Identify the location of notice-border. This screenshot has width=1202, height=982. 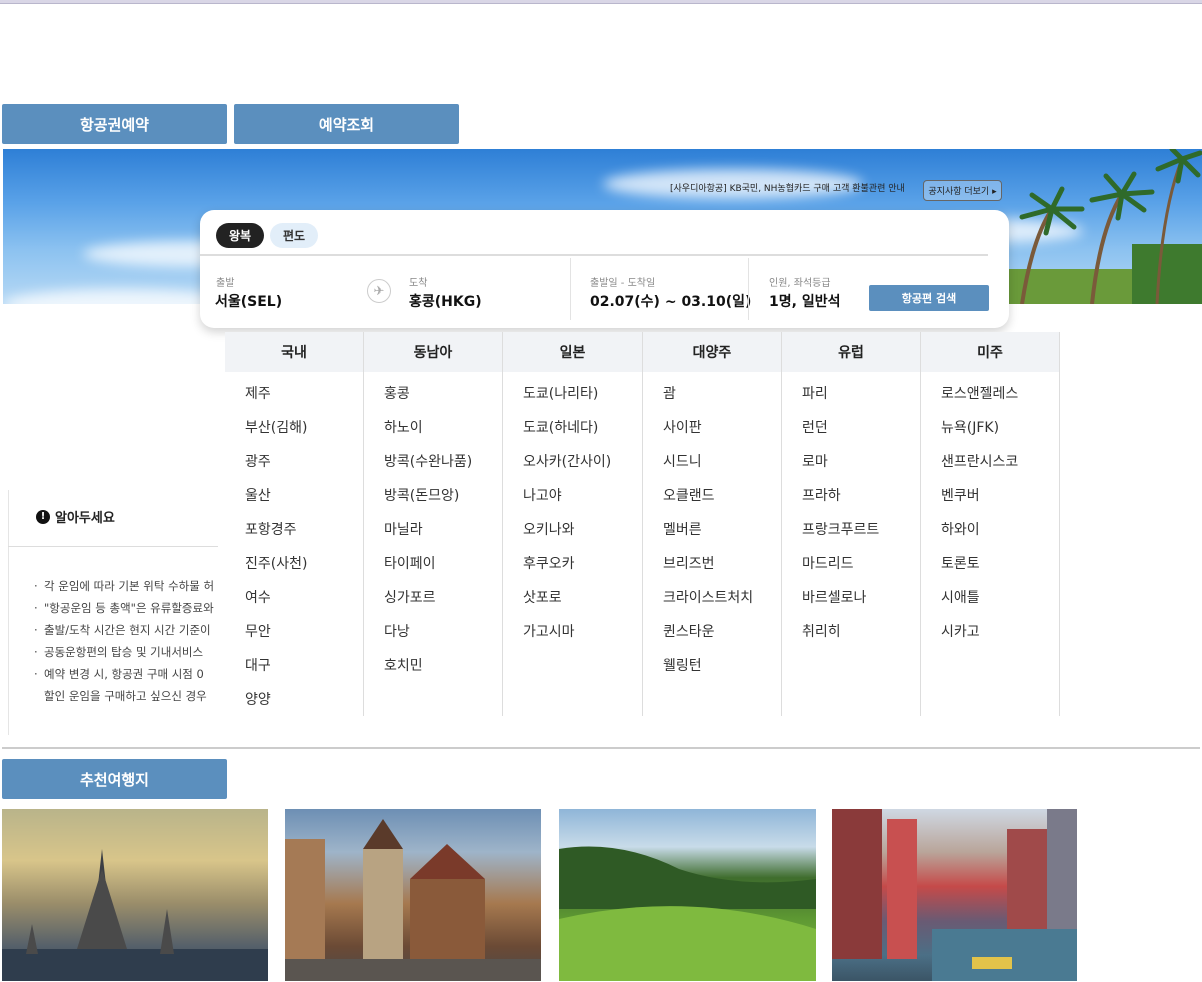
(8, 612).